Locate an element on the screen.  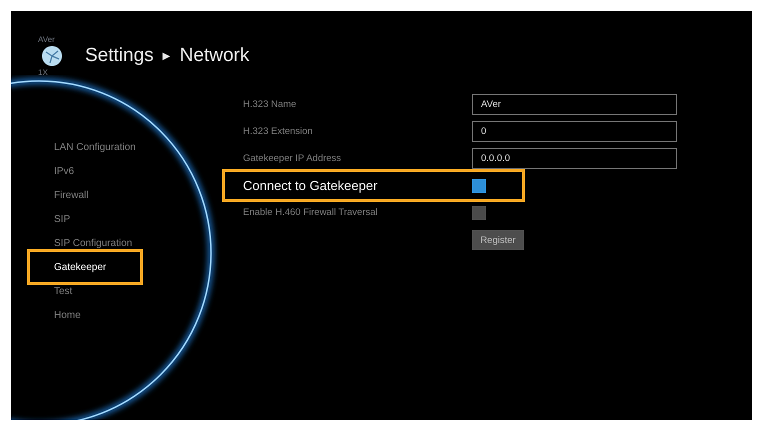
field-label: Gatekeeper IP Address is located at coordinates (292, 158).